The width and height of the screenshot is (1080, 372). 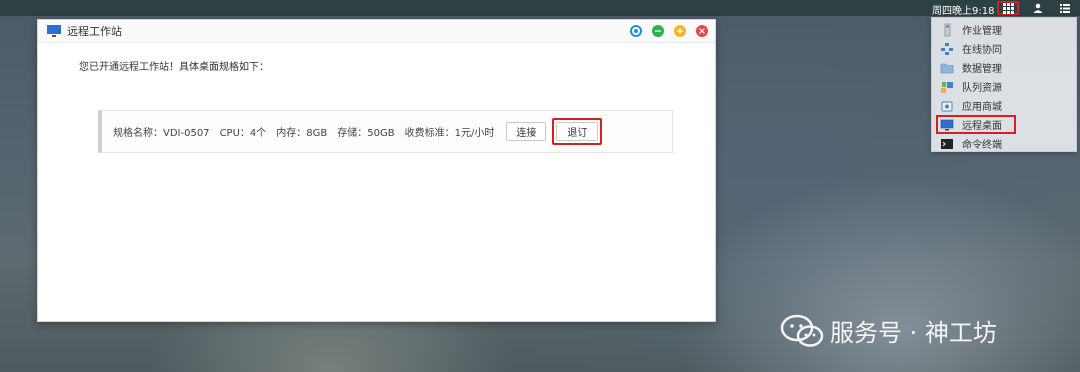 I want to click on user-icon, so click(x=1038, y=8).